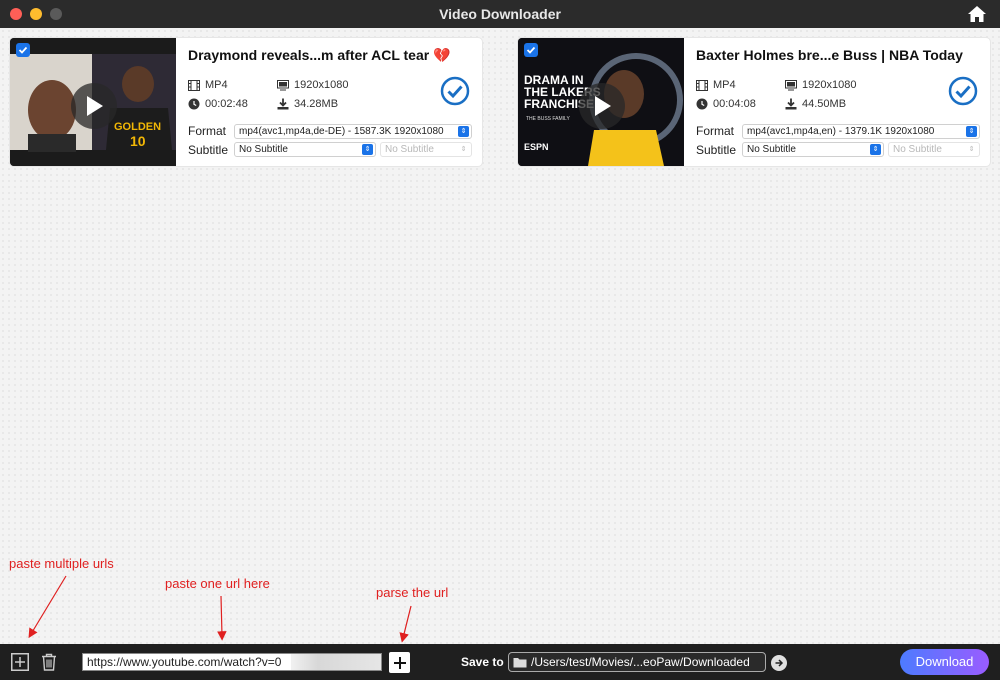 The image size is (1000, 680). I want to click on trash-icon, so click(49, 662).